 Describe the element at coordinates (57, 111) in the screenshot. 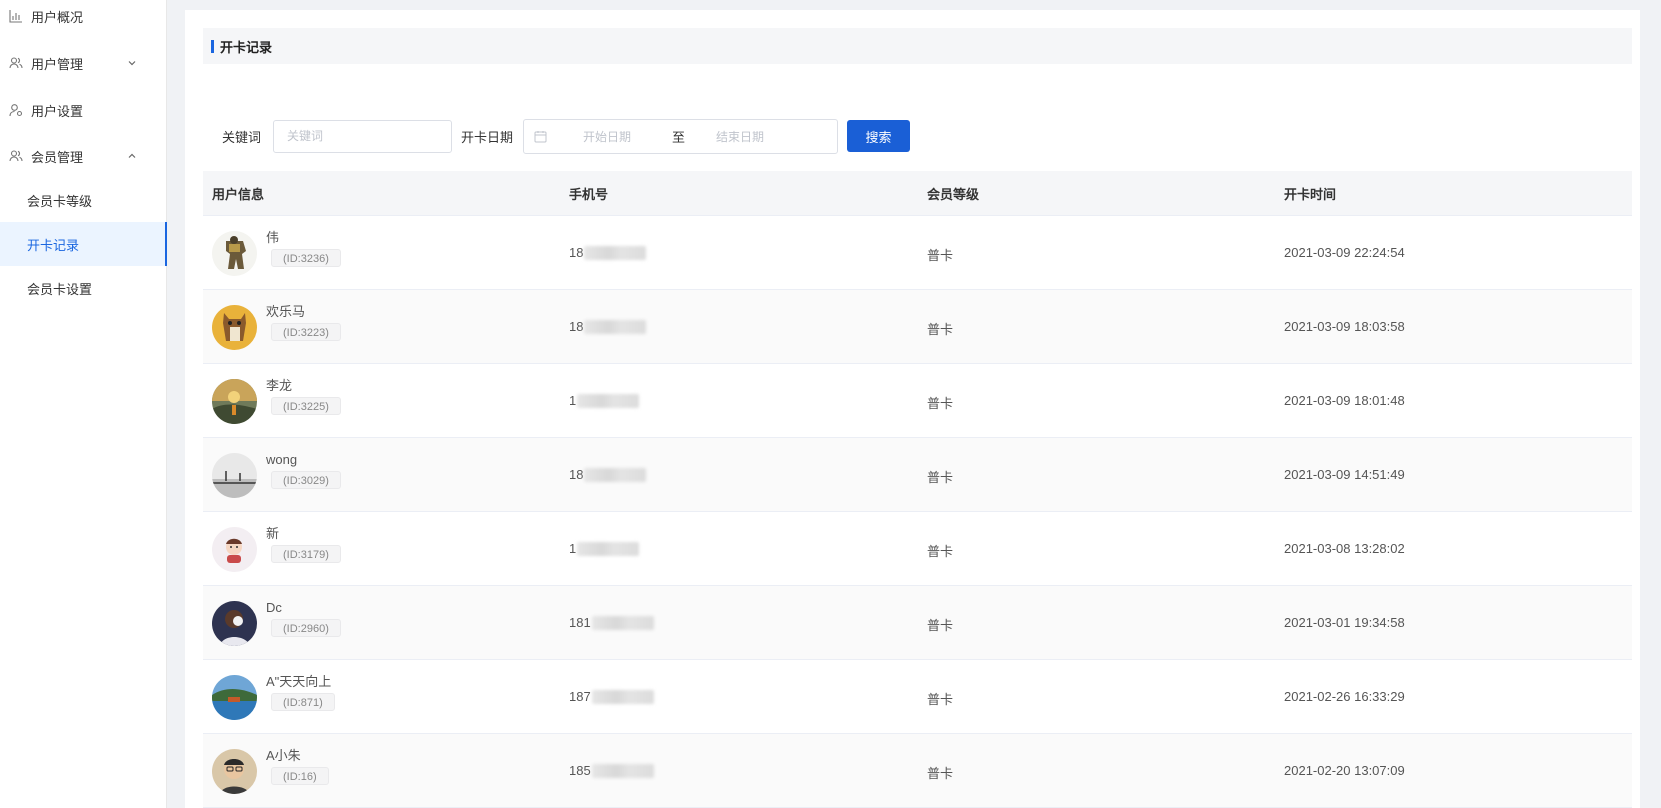

I see `sidebar-item-label: 用户设置` at that location.